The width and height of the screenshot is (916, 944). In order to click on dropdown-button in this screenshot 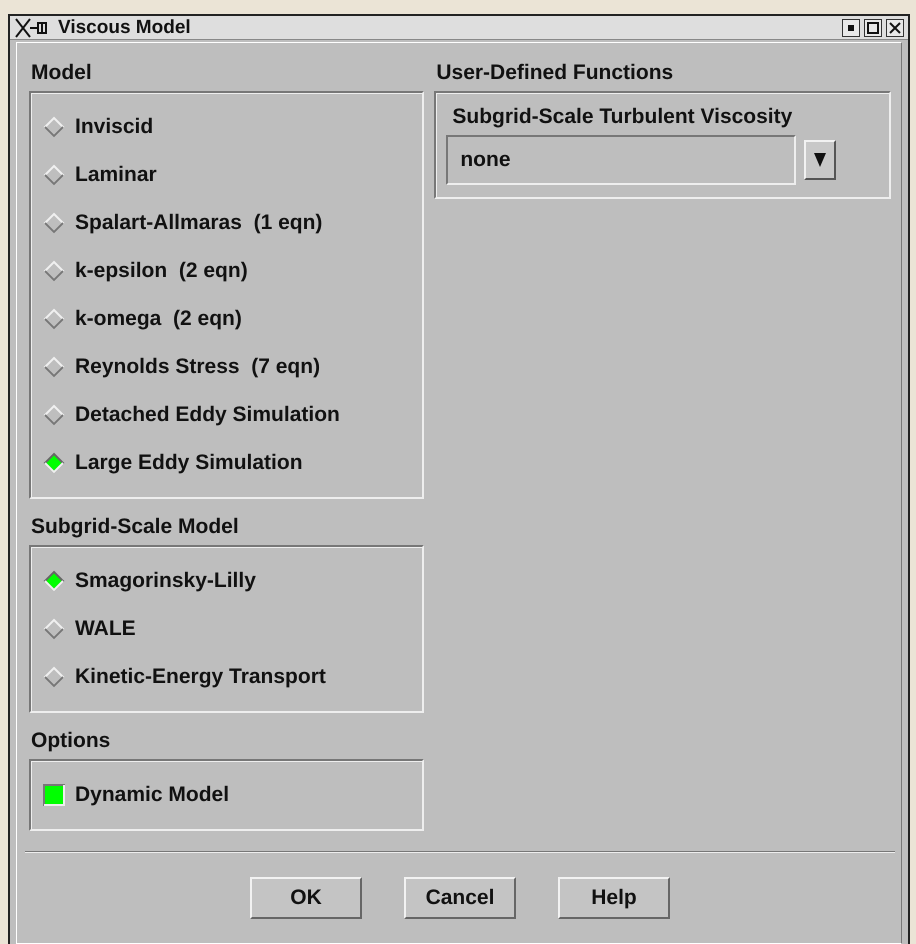, I will do `click(820, 160)`.